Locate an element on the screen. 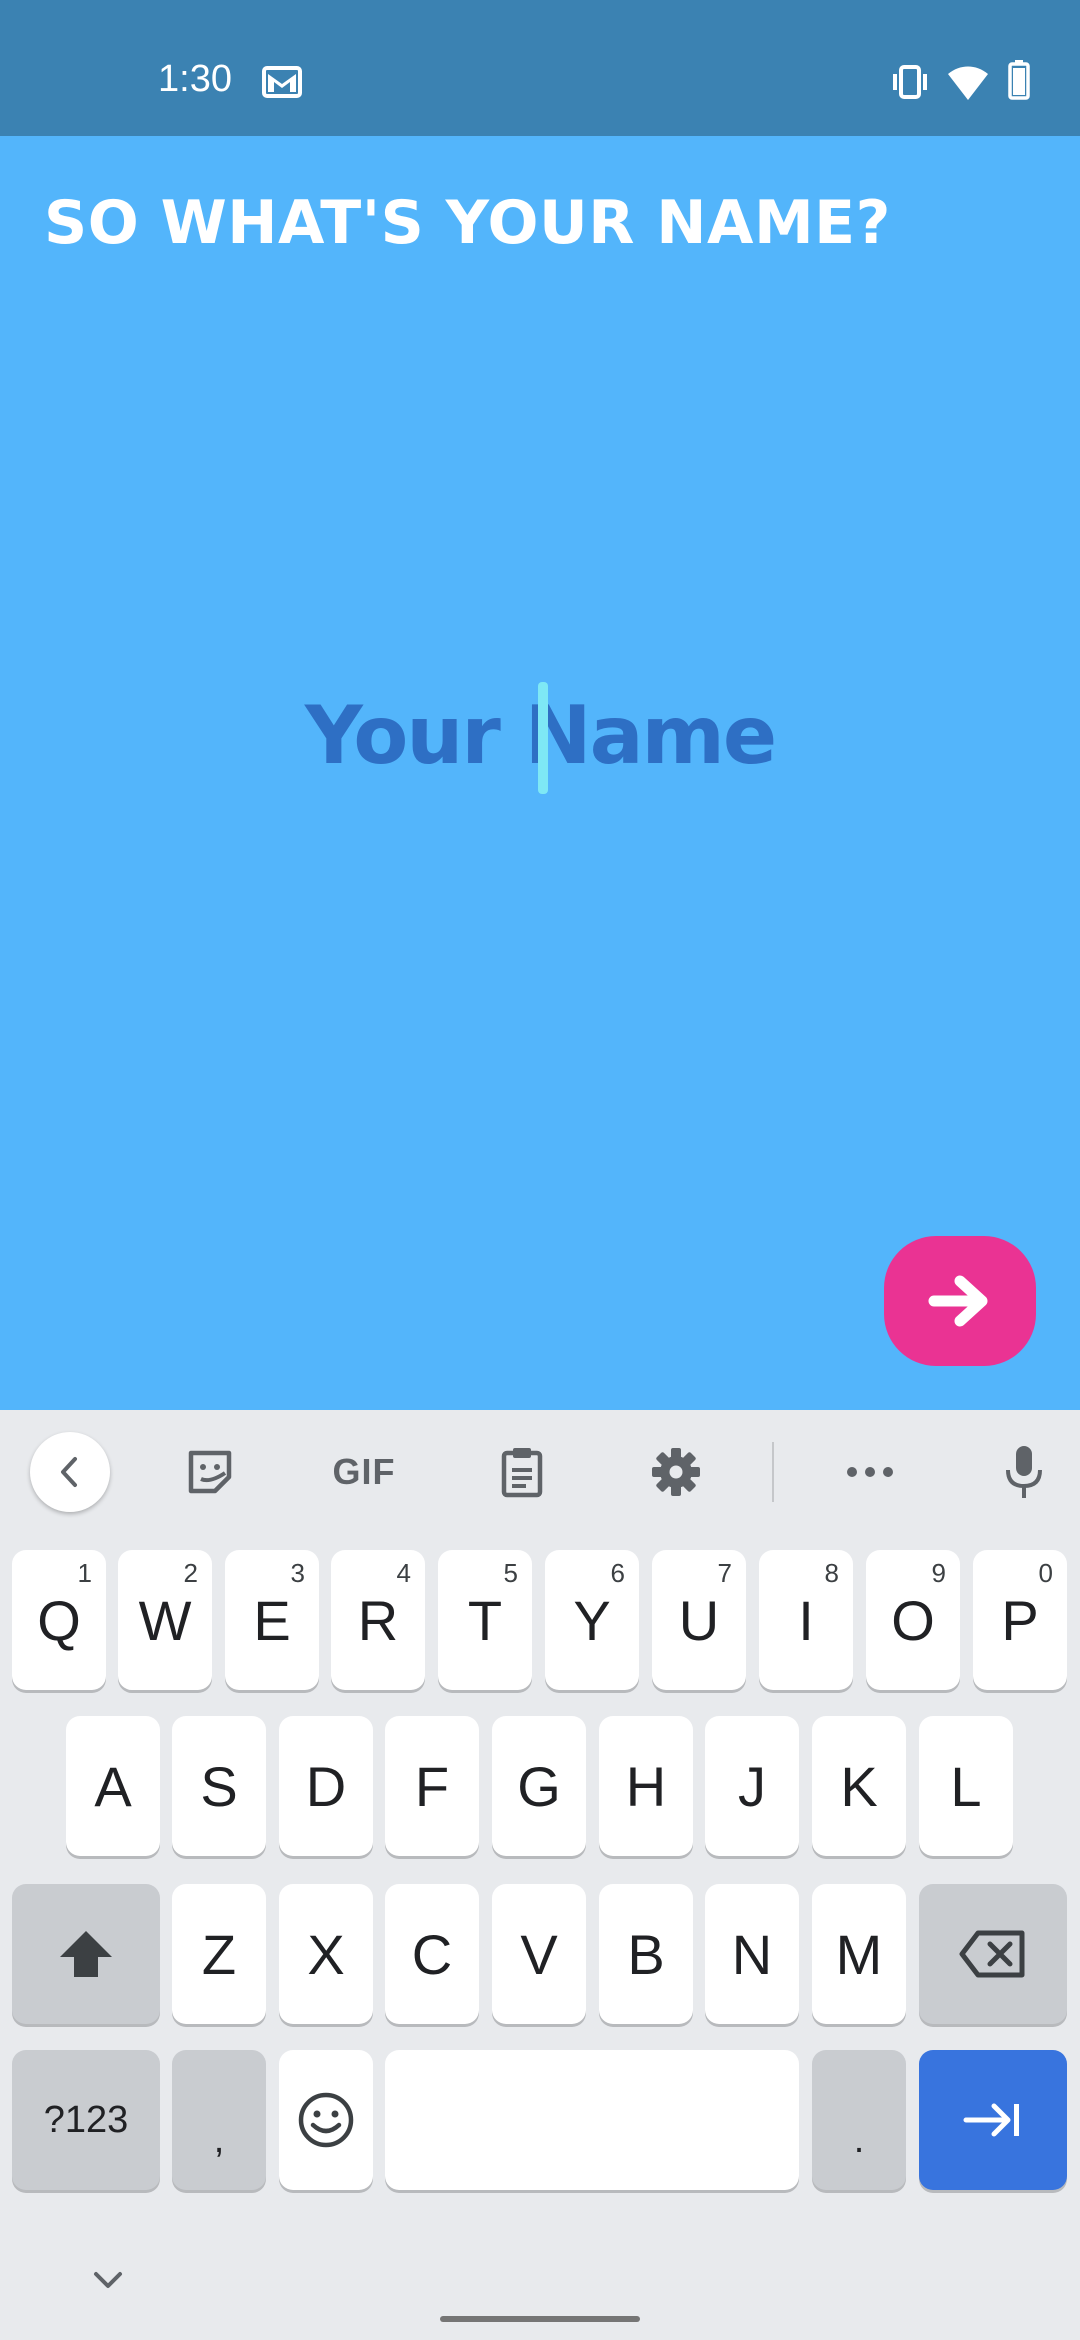 This screenshot has height=2340, width=1080. more-icon is located at coordinates (870, 1472).